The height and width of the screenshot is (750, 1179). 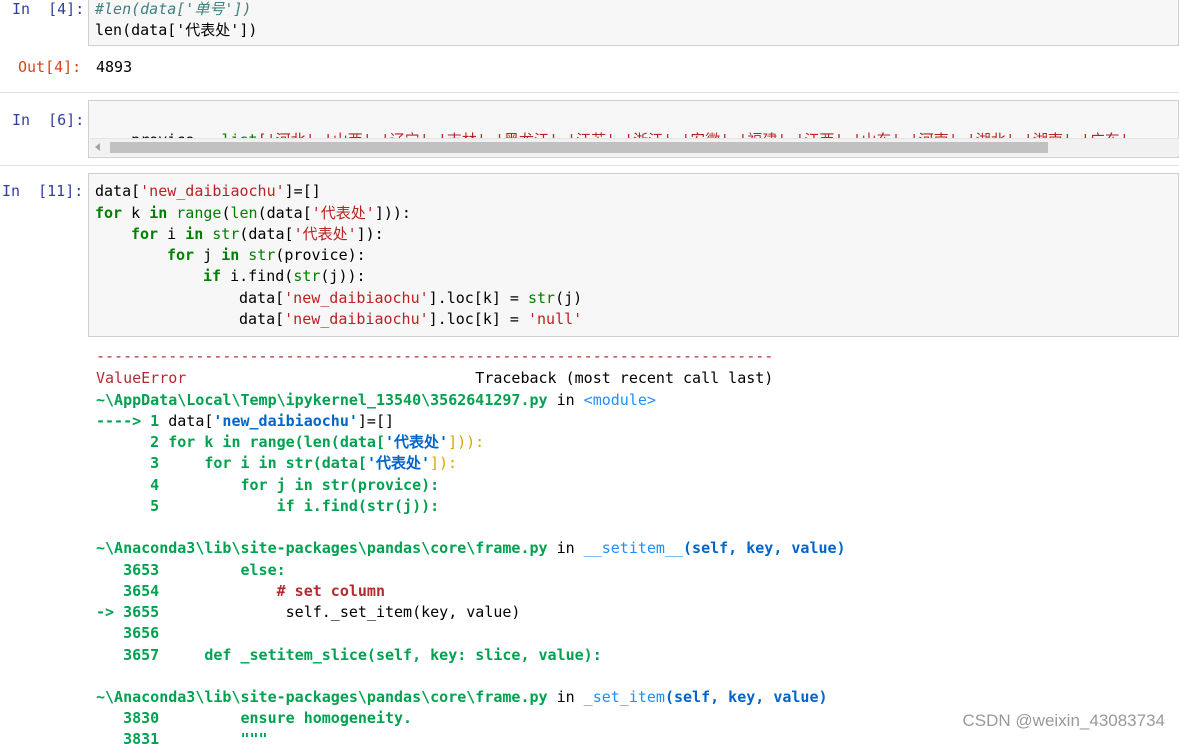 I want to click on horizontal-scrollbar, so click(x=634, y=147).